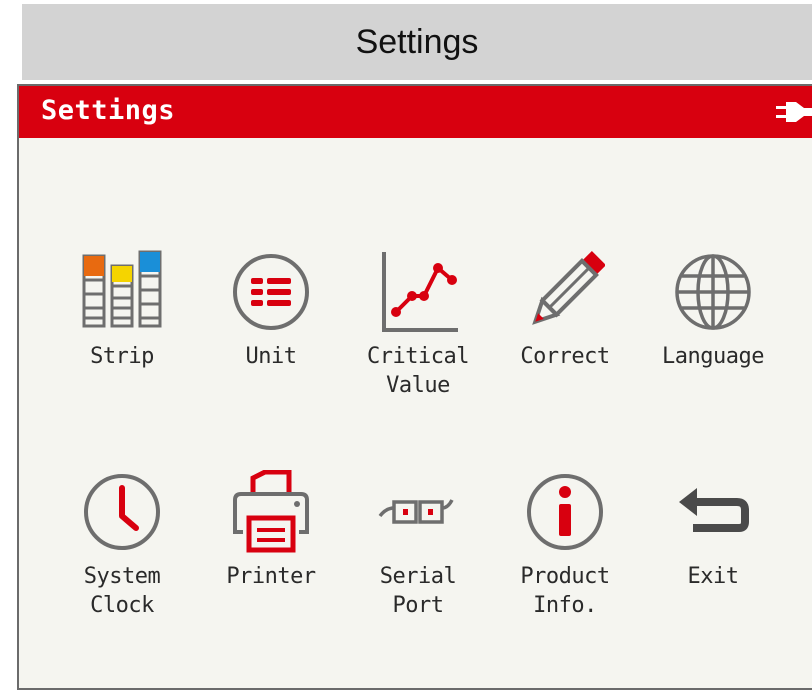 The height and width of the screenshot is (690, 812). I want to click on menu-item-serial-port: Serial Port, so click(418, 570).